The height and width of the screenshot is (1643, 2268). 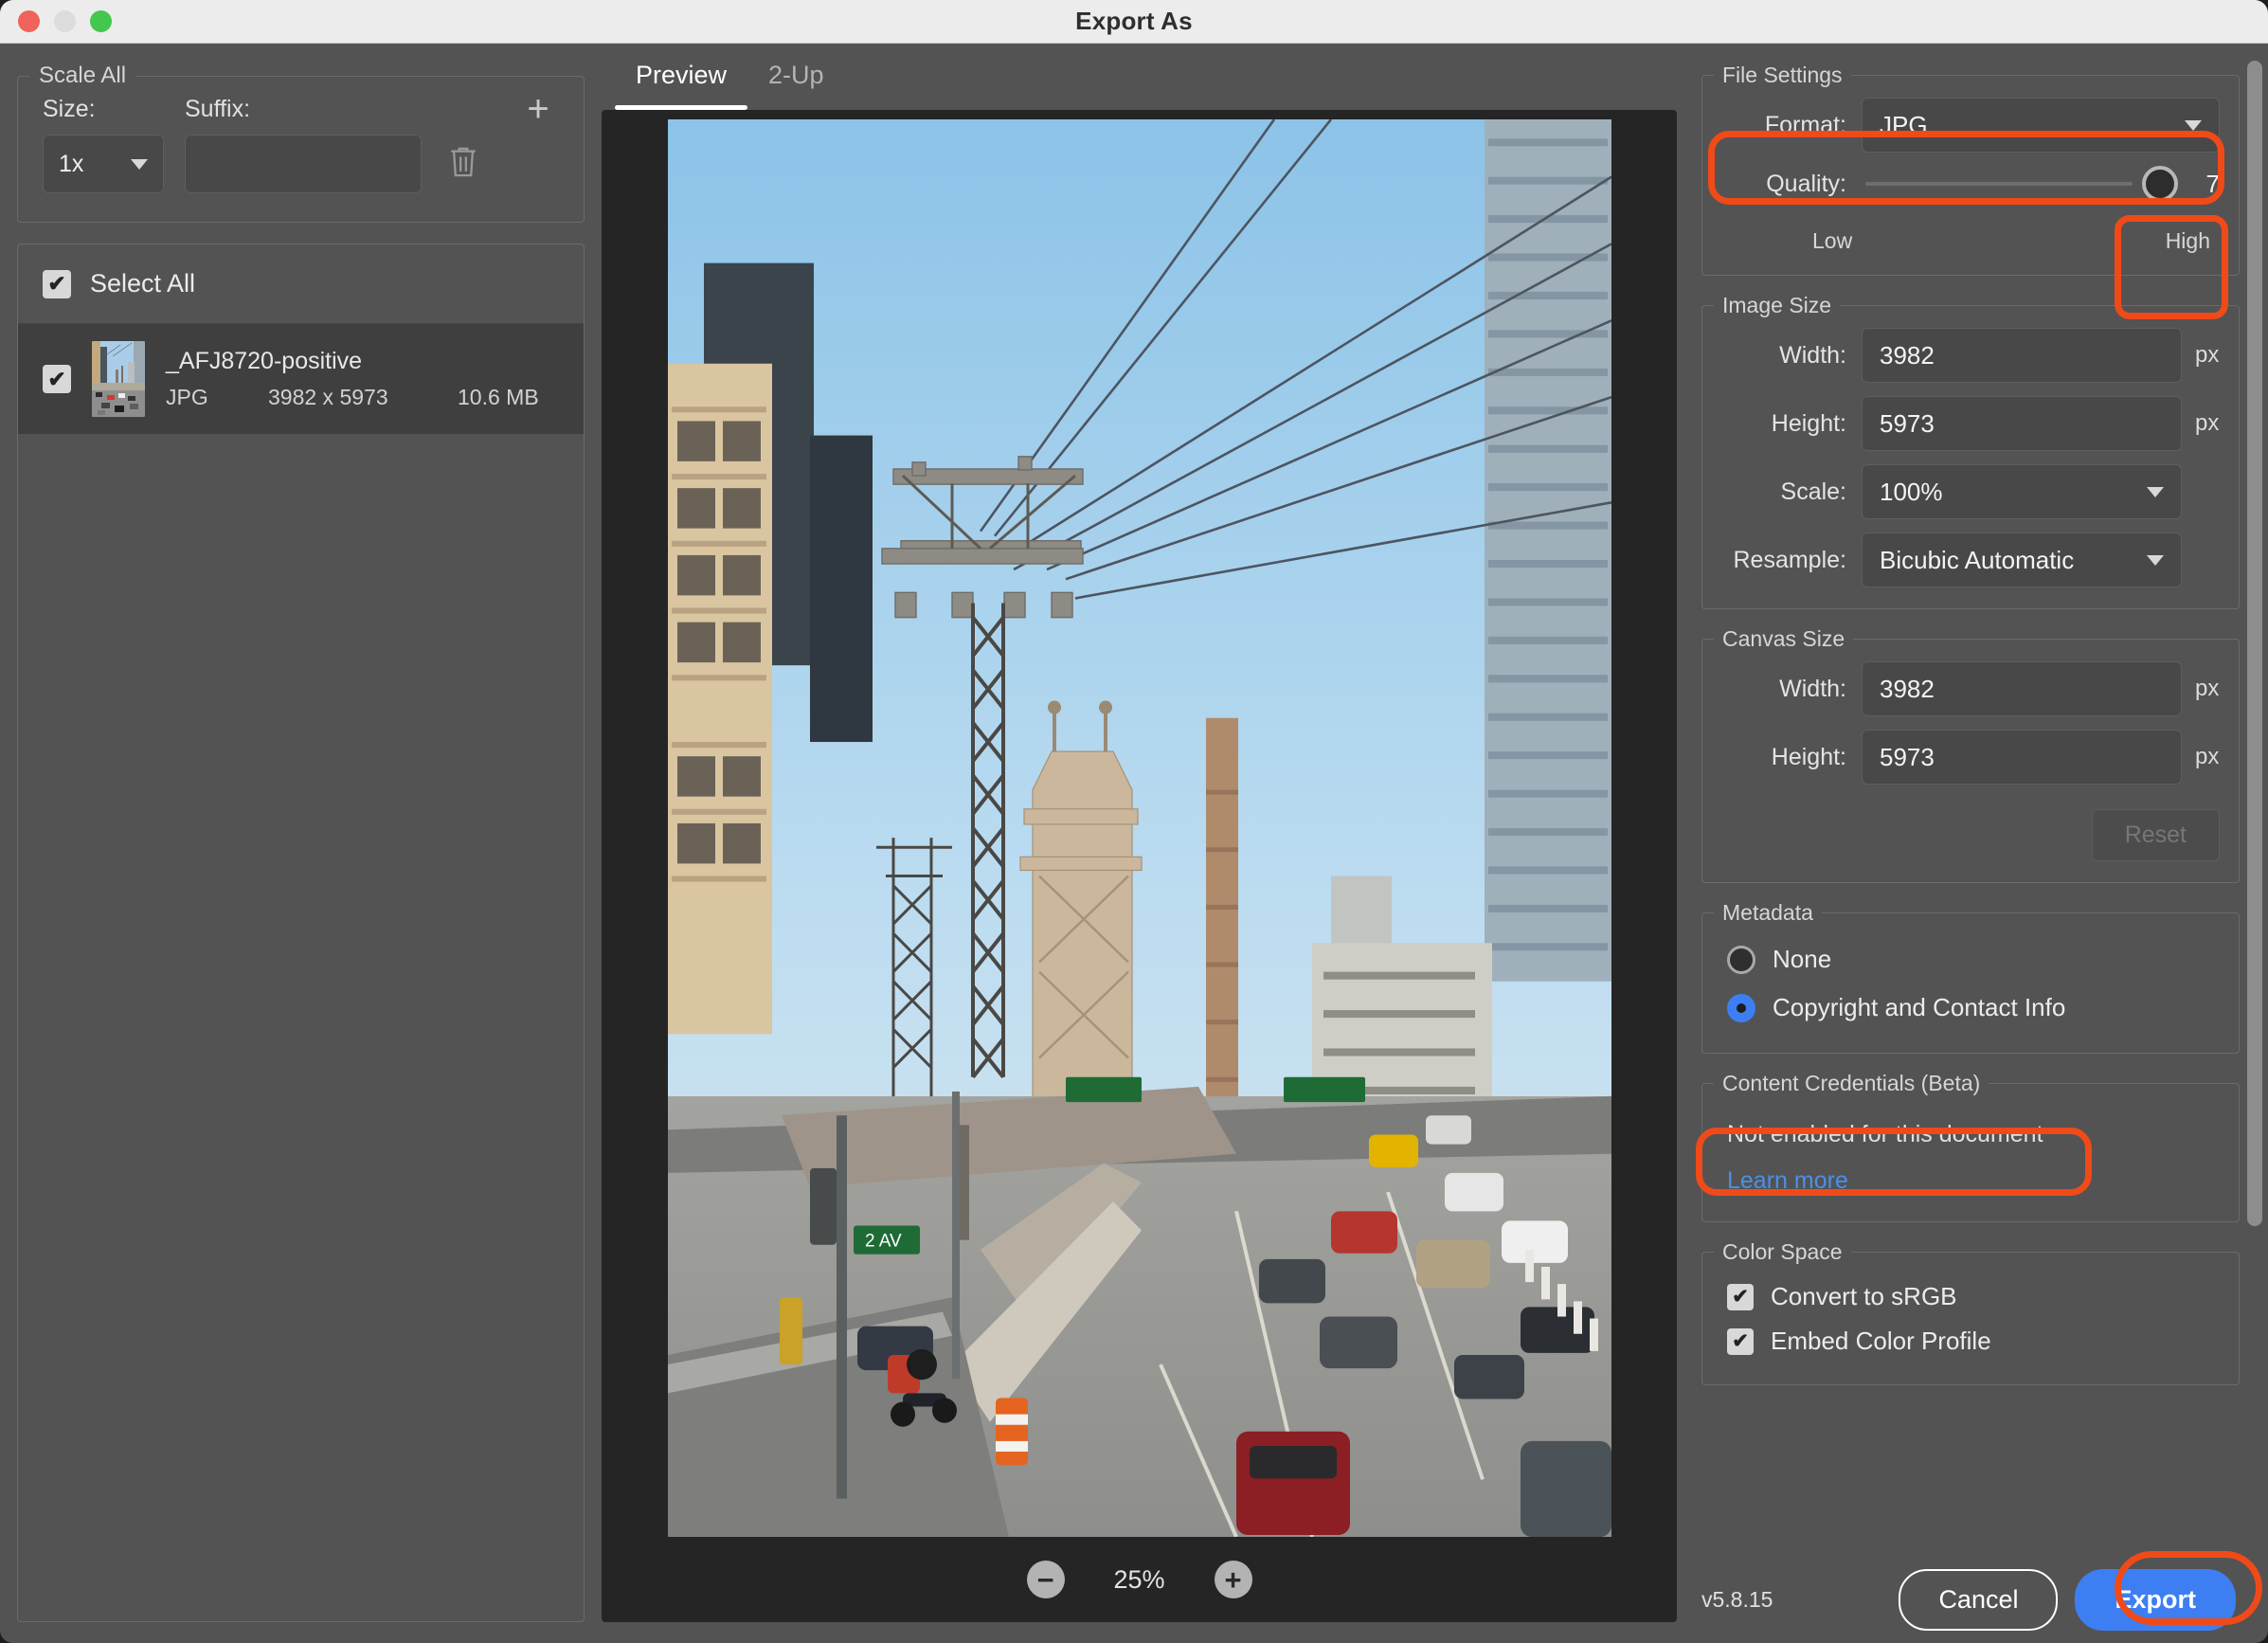 I want to click on metadata-copyright-label: Copyright and Contact Info, so click(x=1919, y=1007).